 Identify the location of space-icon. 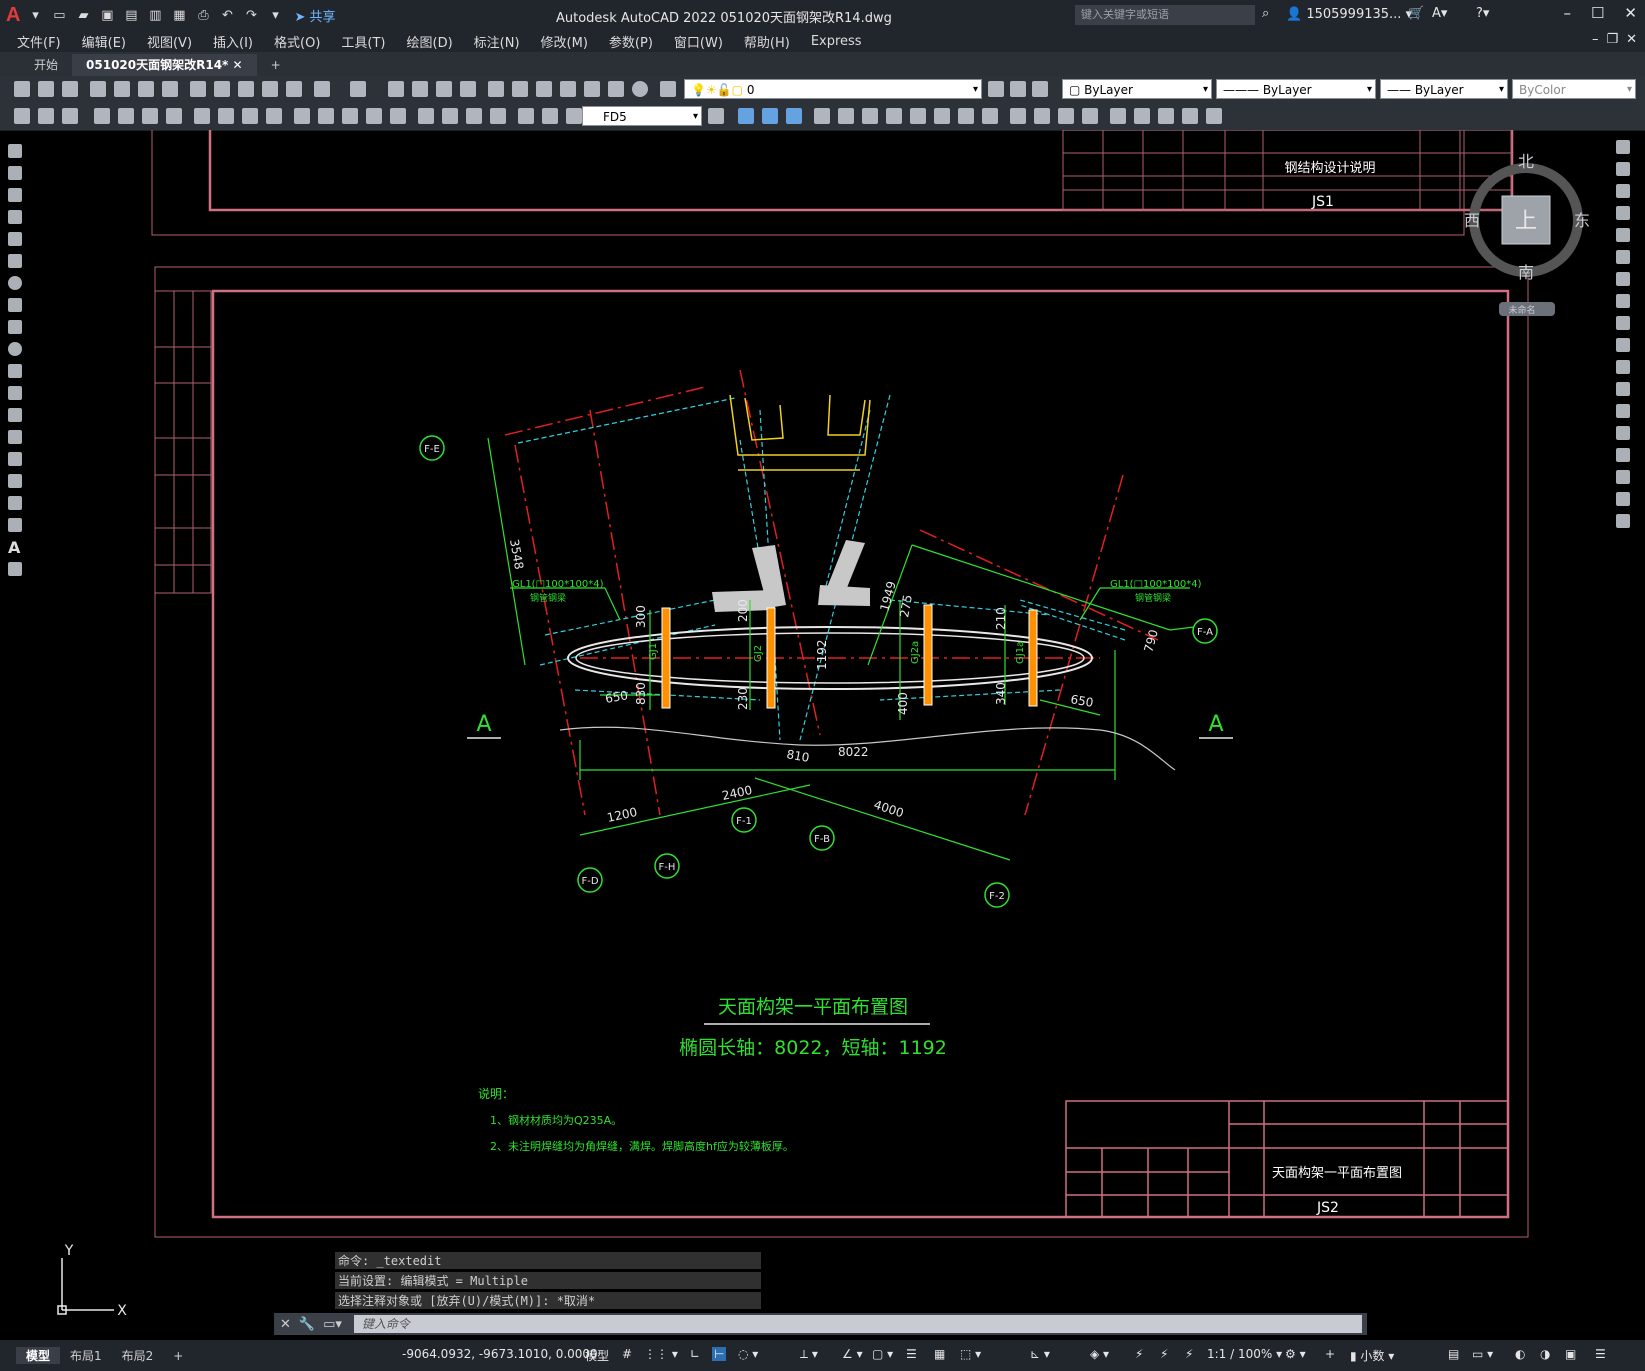
(374, 116).